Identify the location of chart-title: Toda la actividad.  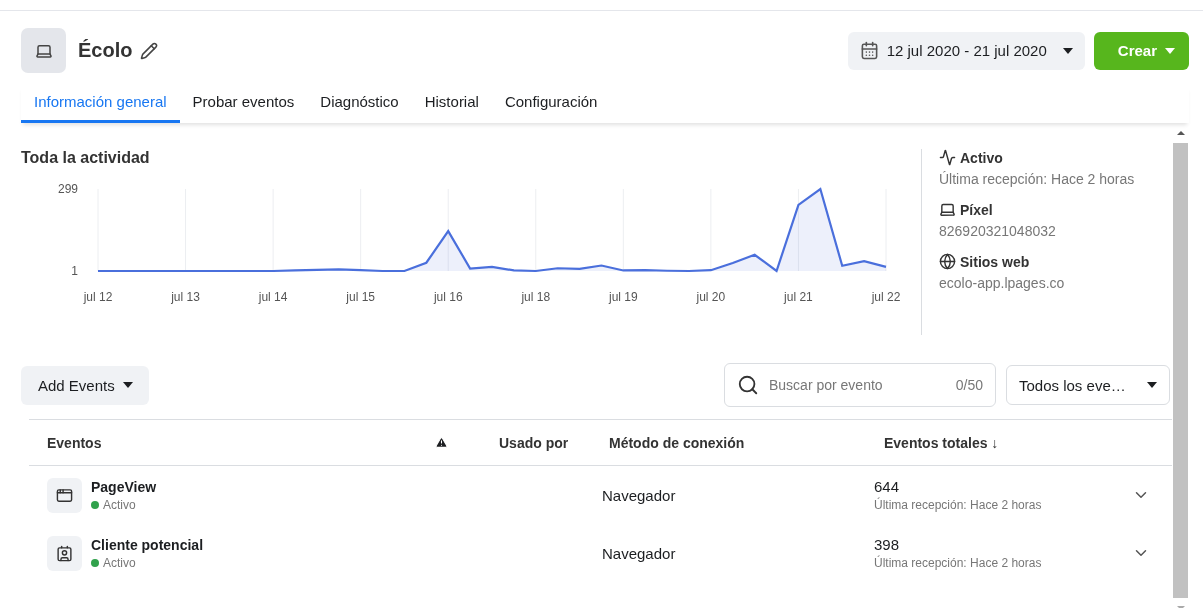
(86, 158).